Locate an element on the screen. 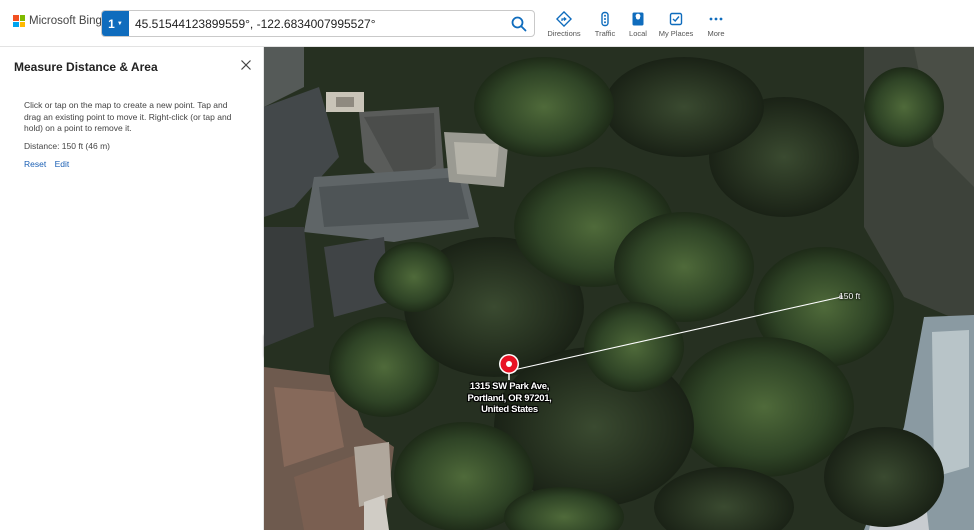 This screenshot has width=974, height=530. more-icon is located at coordinates (716, 19).